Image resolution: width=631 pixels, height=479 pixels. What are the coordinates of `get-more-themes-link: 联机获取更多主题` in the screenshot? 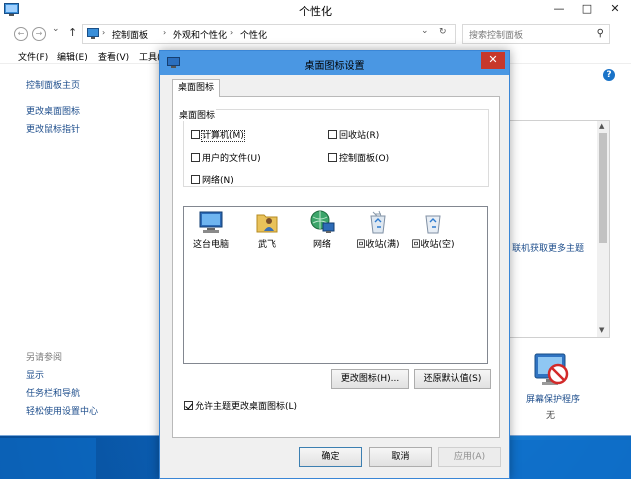 It's located at (548, 247).